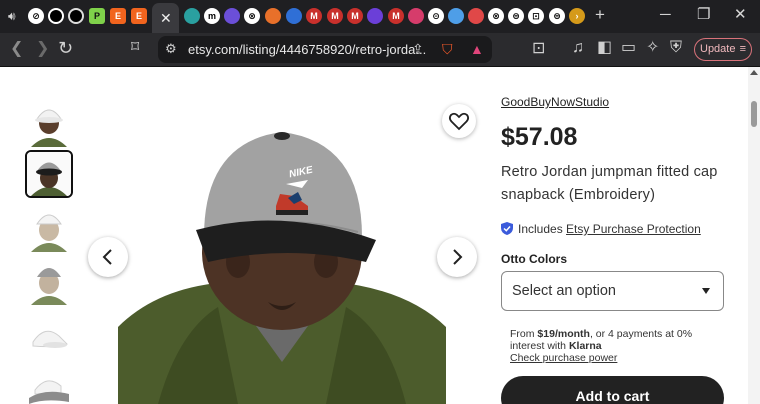 The image size is (760, 404). I want to click on media-icon: ♫, so click(578, 48).